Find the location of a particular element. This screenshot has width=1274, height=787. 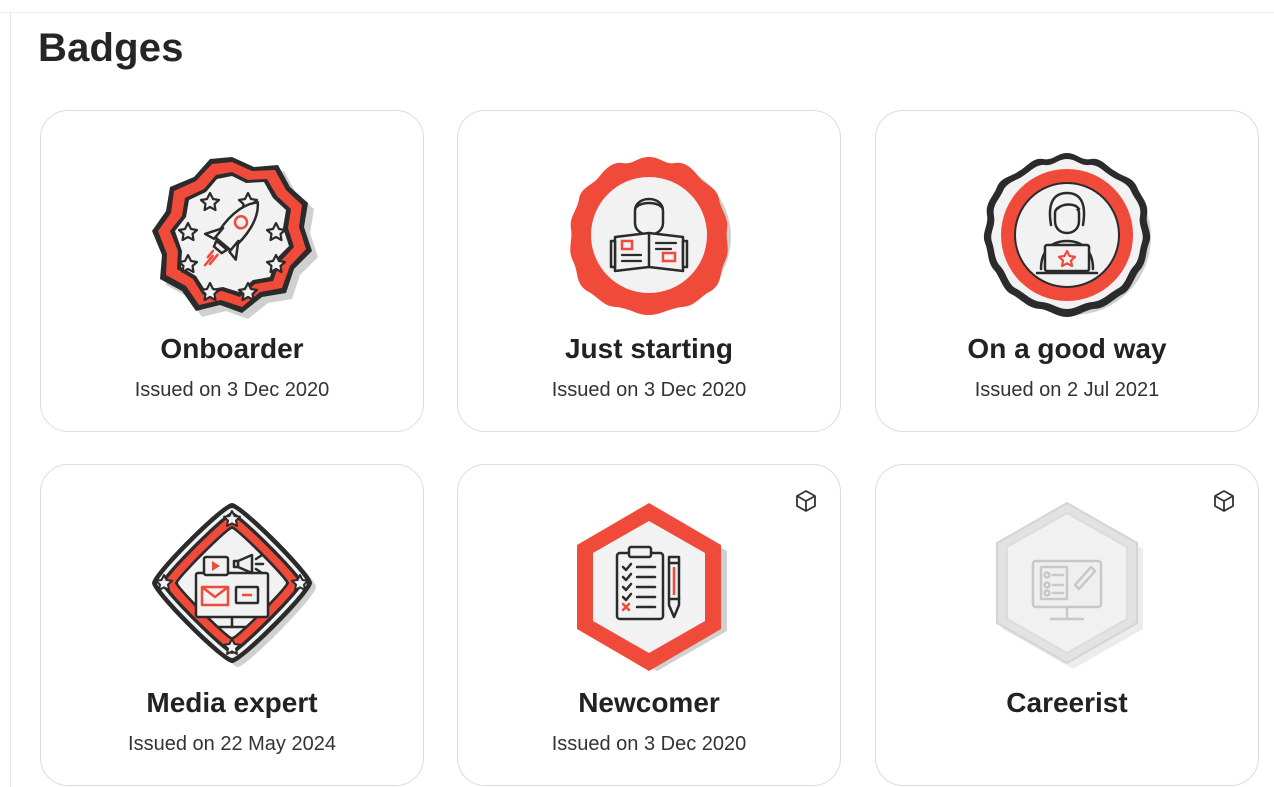

badge-card-onboarder: Onboarder Issued on 3 Dec 2020 is located at coordinates (232, 271).